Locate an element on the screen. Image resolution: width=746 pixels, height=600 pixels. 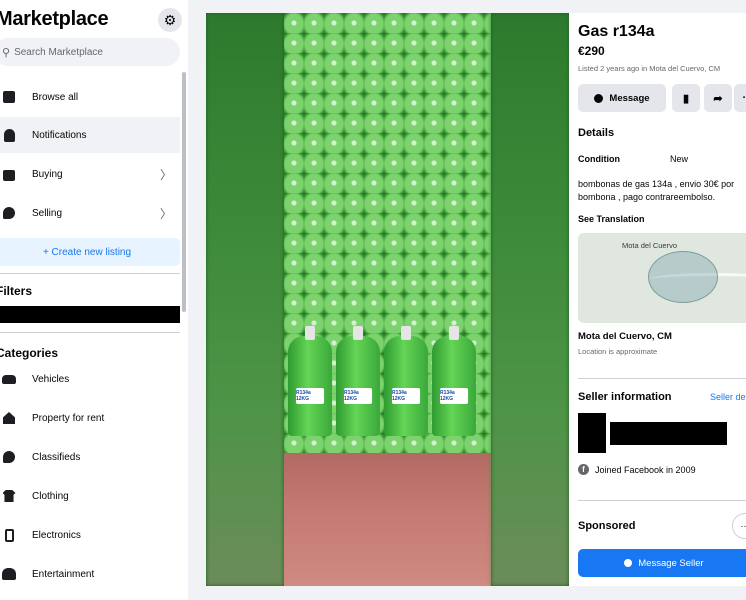
photo-blur-right is located at coordinates (530, 299).